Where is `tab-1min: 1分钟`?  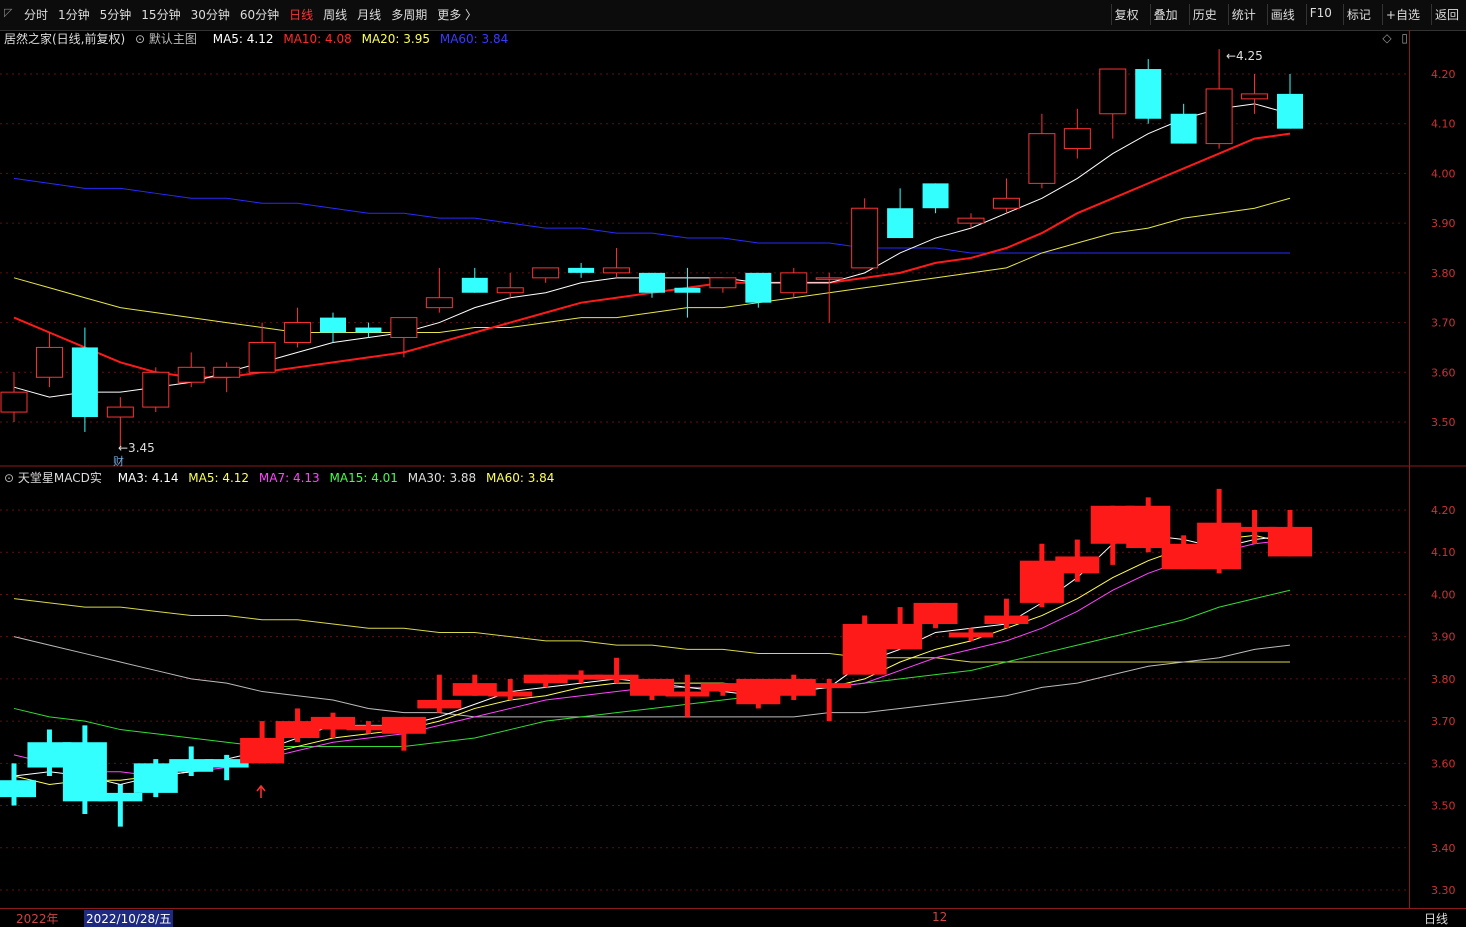
tab-1min: 1分钟 is located at coordinates (74, 14).